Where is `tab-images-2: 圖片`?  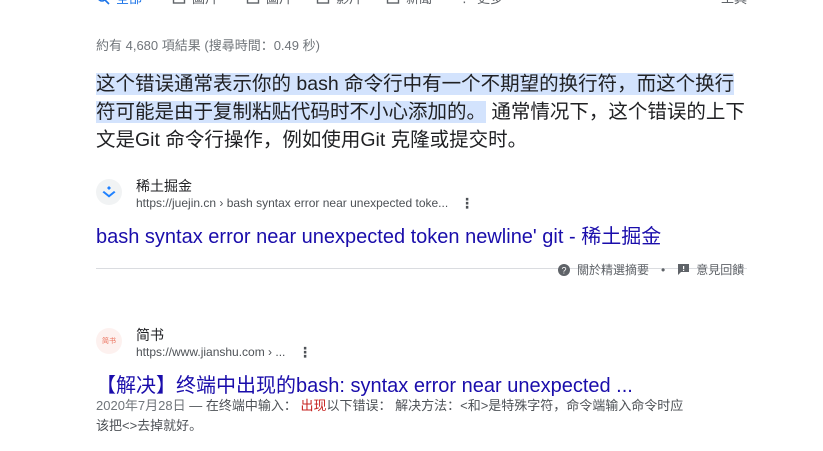
tab-images-2: 圖片 is located at coordinates (269, 3).